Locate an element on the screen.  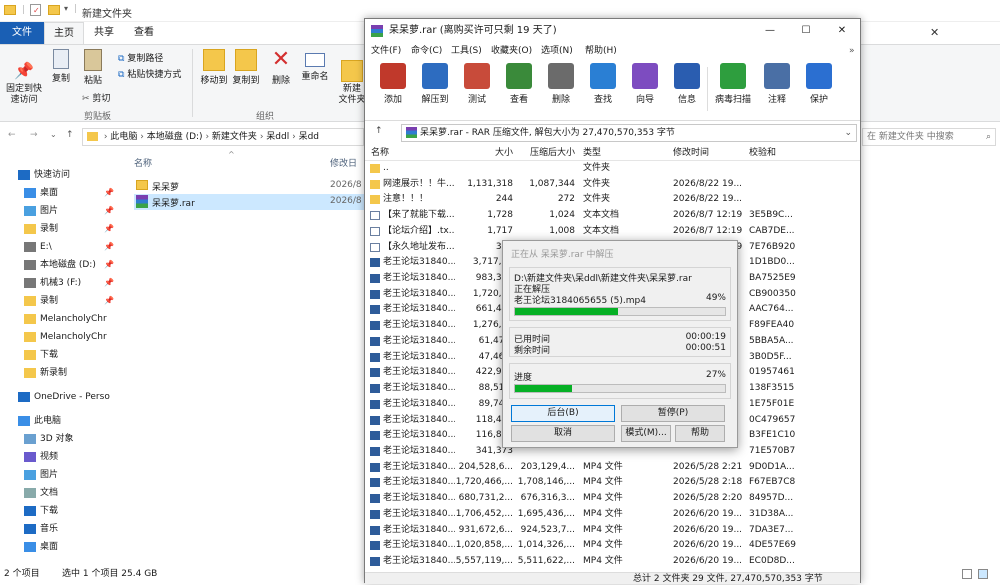
breadcrumb-new-folder: 新建文件夹 is located at coordinates (234, 137).